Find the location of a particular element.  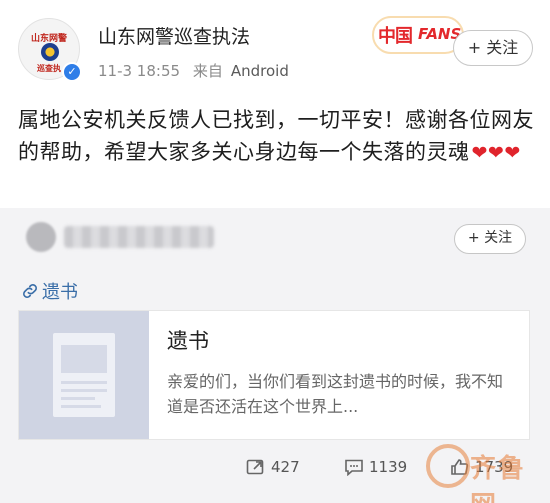

like-action: 1739 is located at coordinates (481, 467).